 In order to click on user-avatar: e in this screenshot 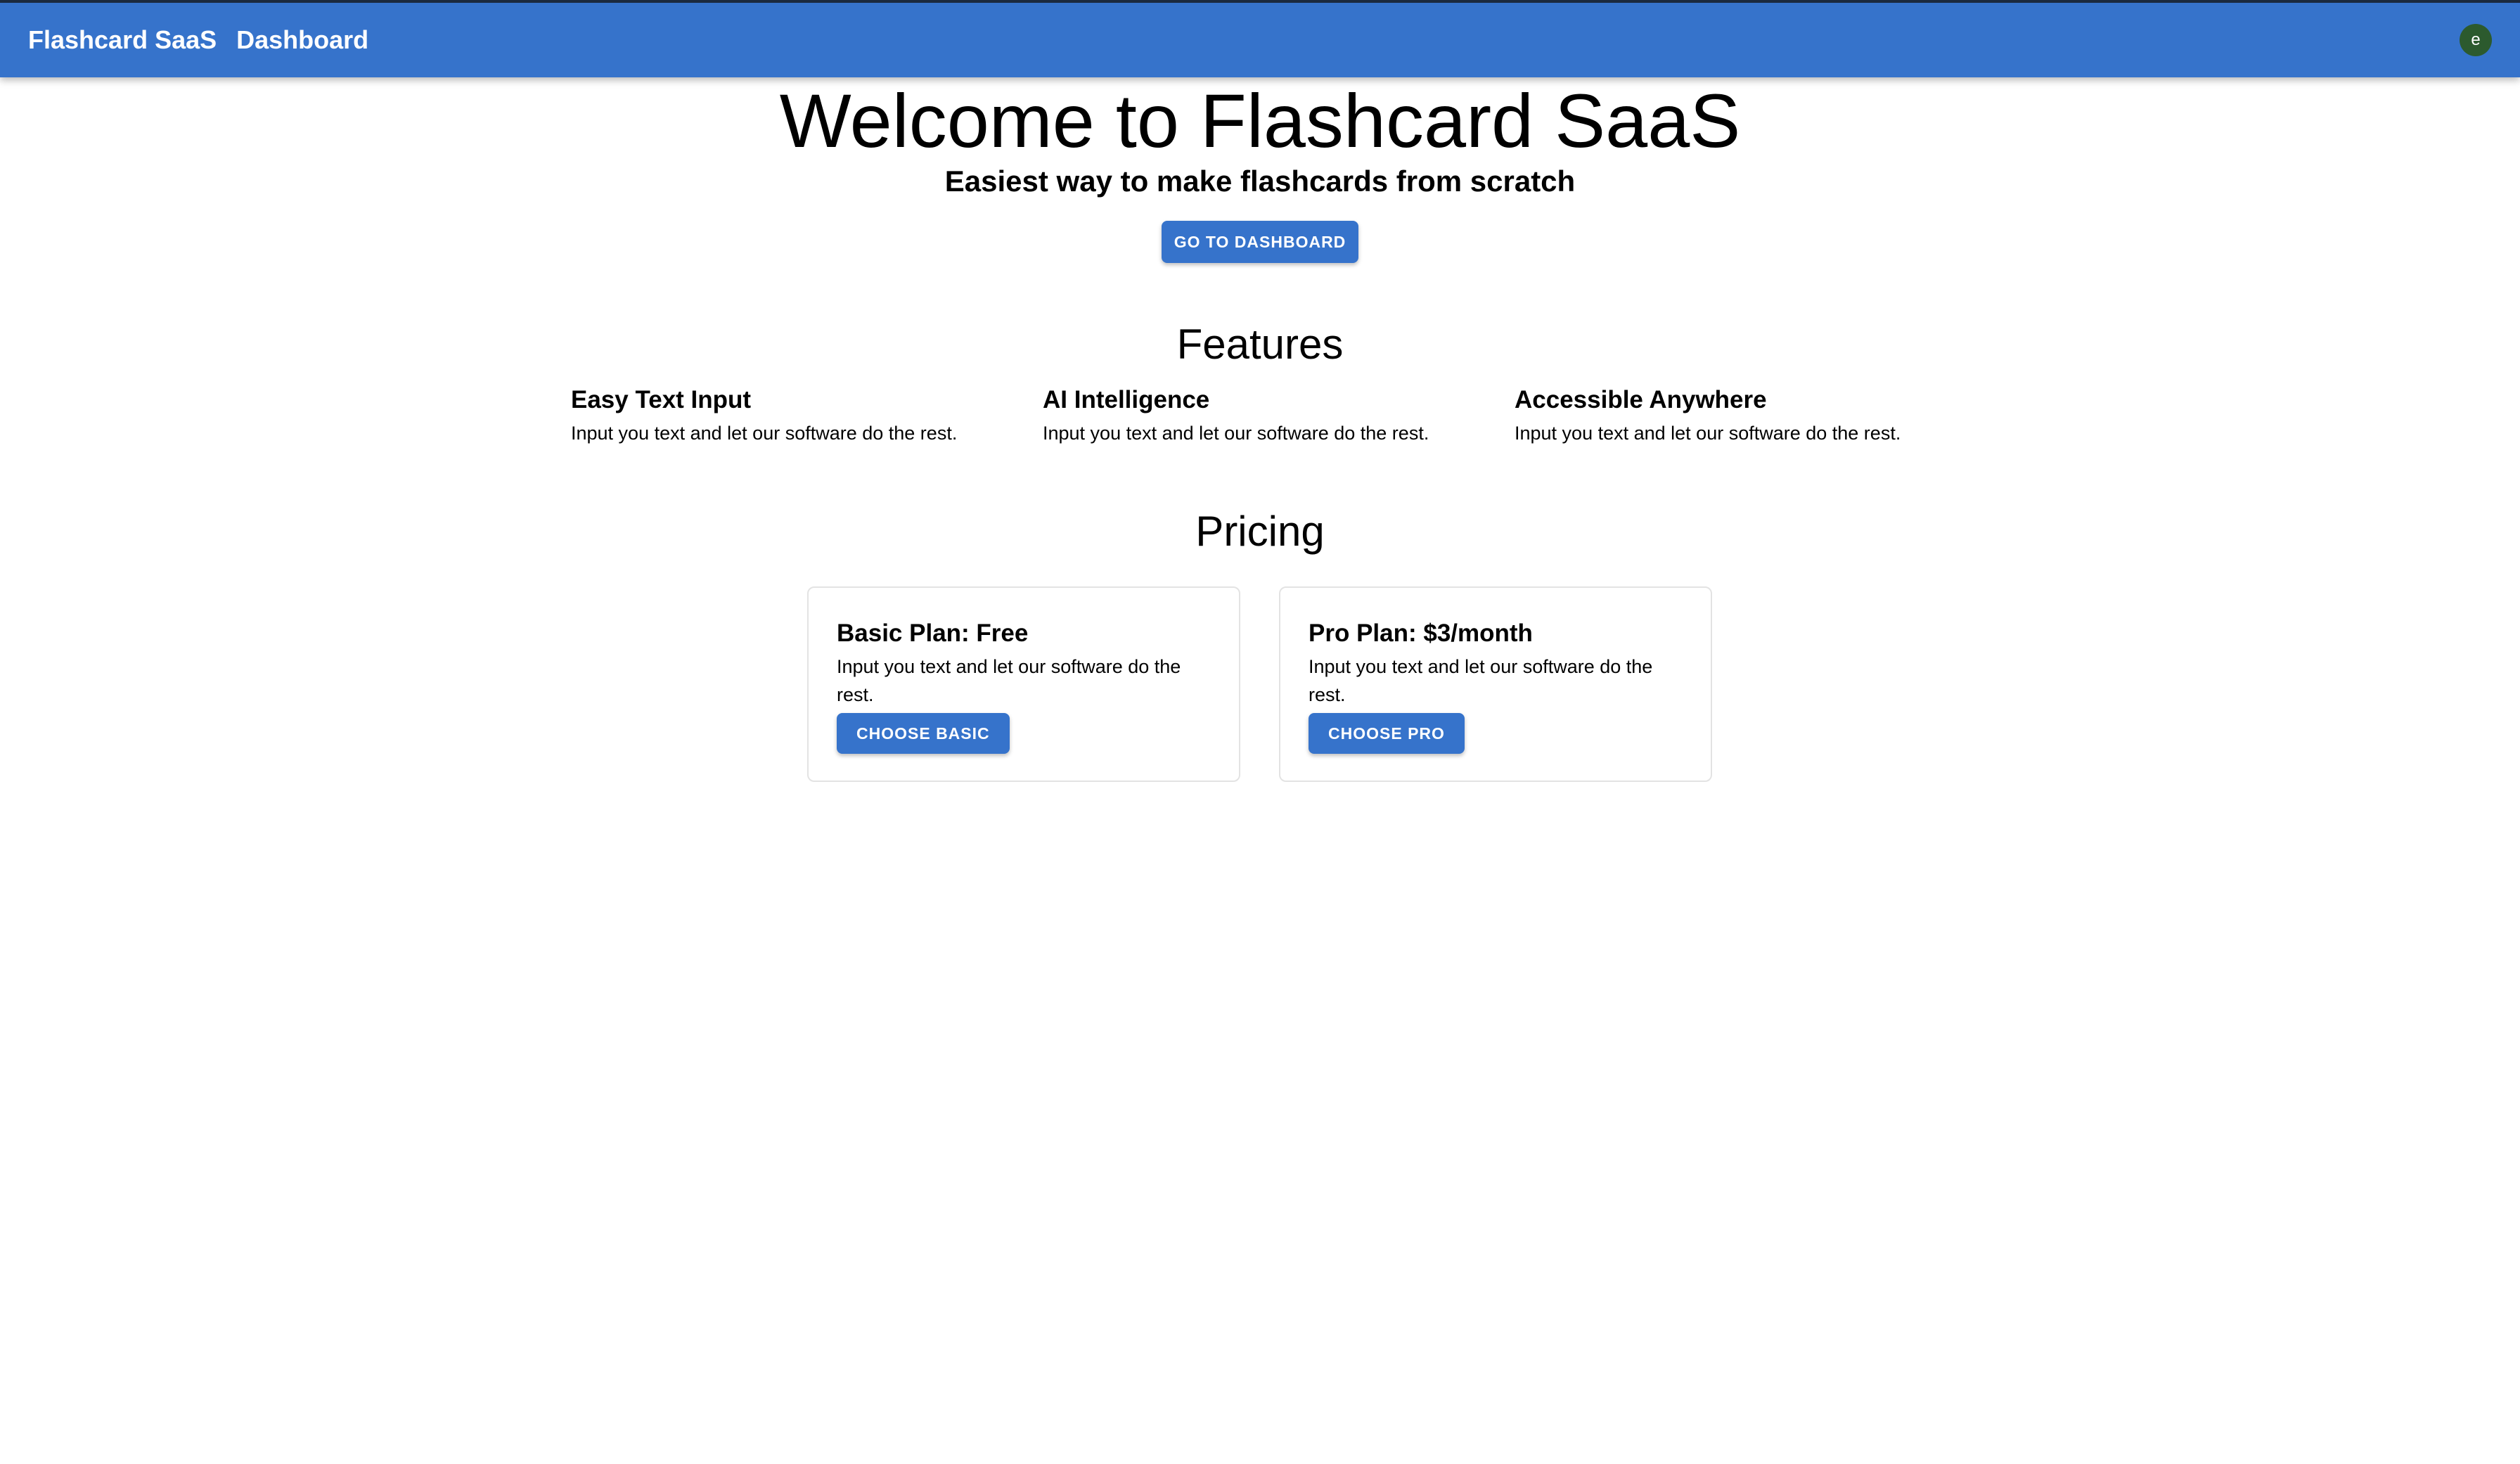, I will do `click(2476, 40)`.